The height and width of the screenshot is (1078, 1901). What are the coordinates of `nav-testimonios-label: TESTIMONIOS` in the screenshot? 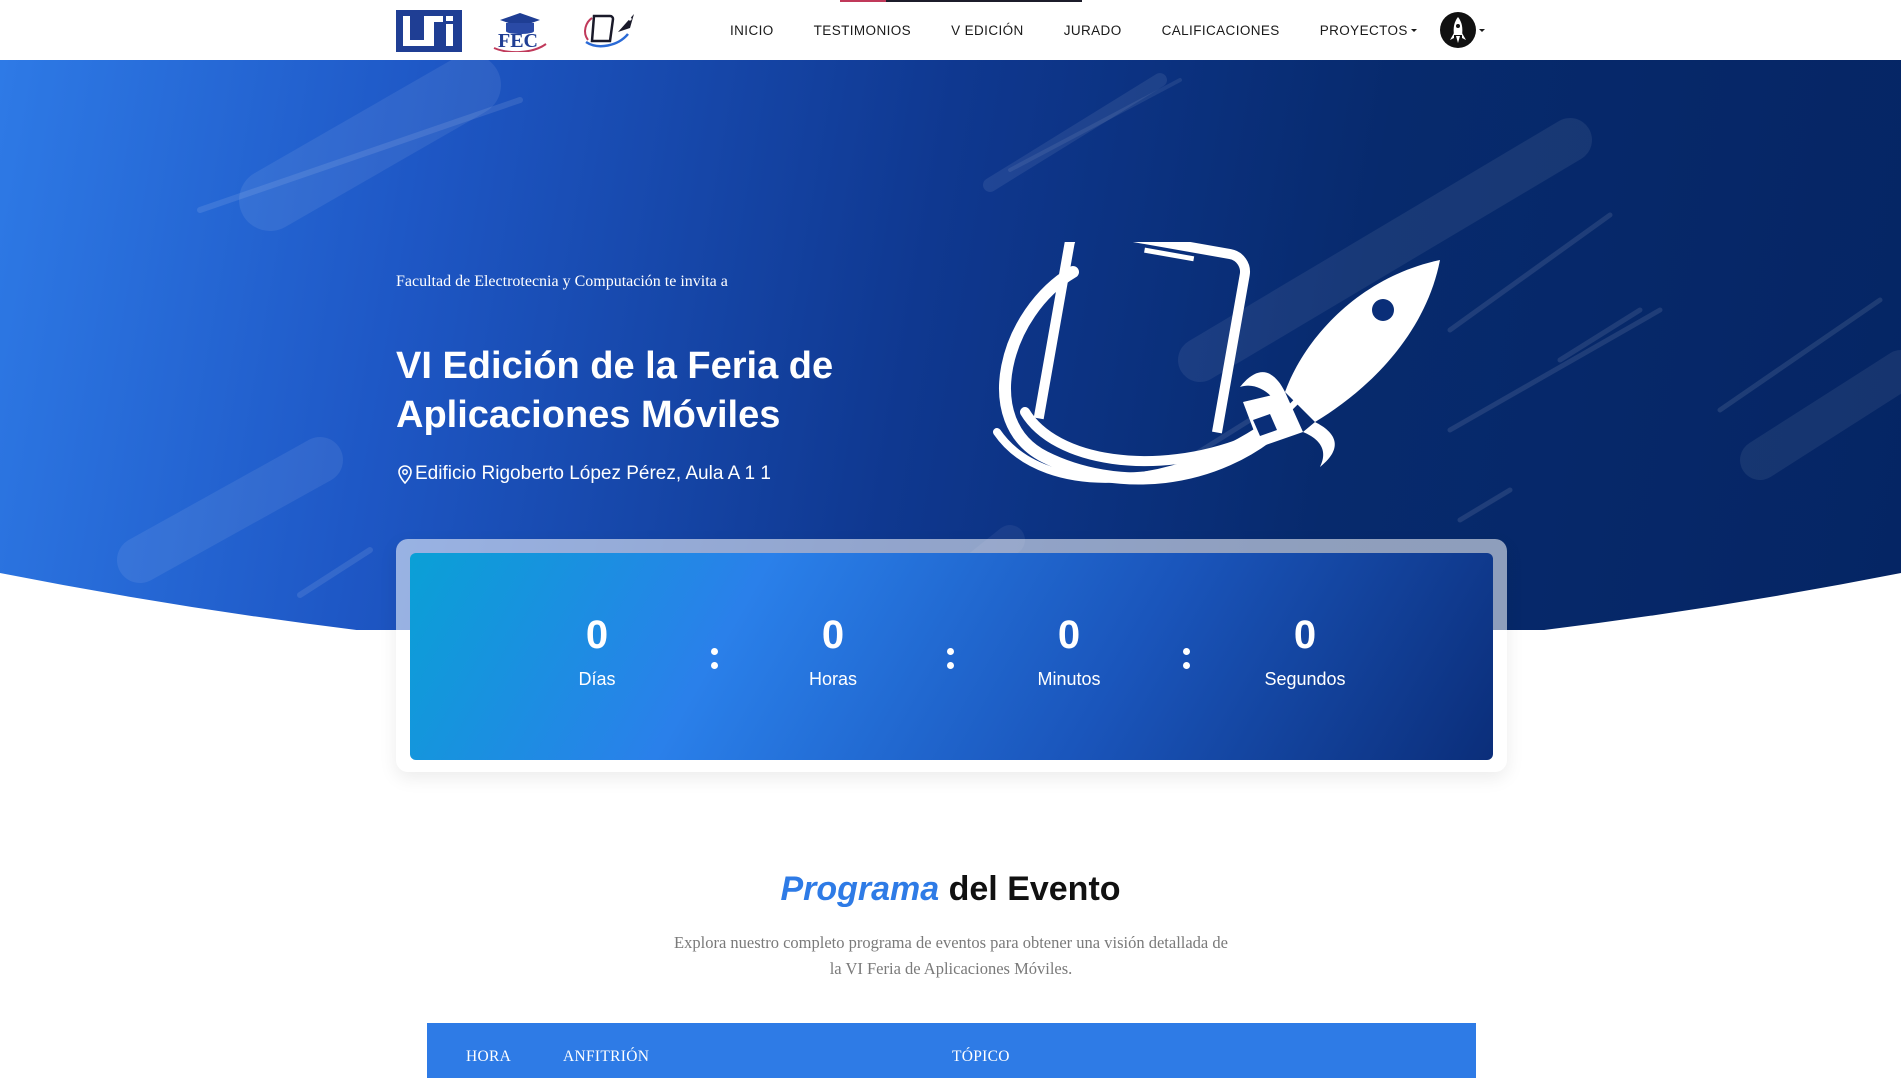 It's located at (862, 30).